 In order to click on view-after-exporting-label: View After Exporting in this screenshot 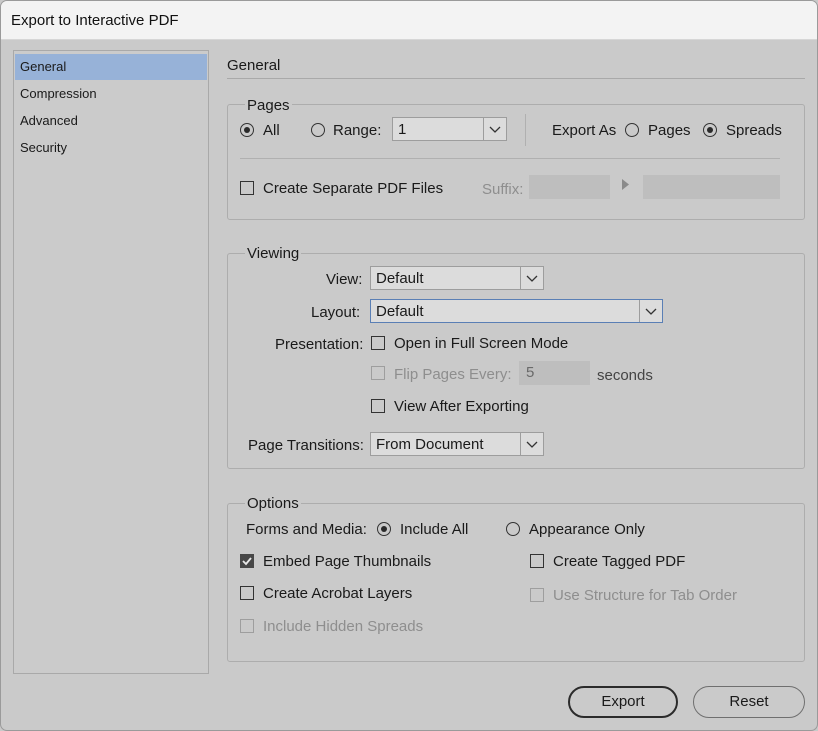, I will do `click(461, 406)`.